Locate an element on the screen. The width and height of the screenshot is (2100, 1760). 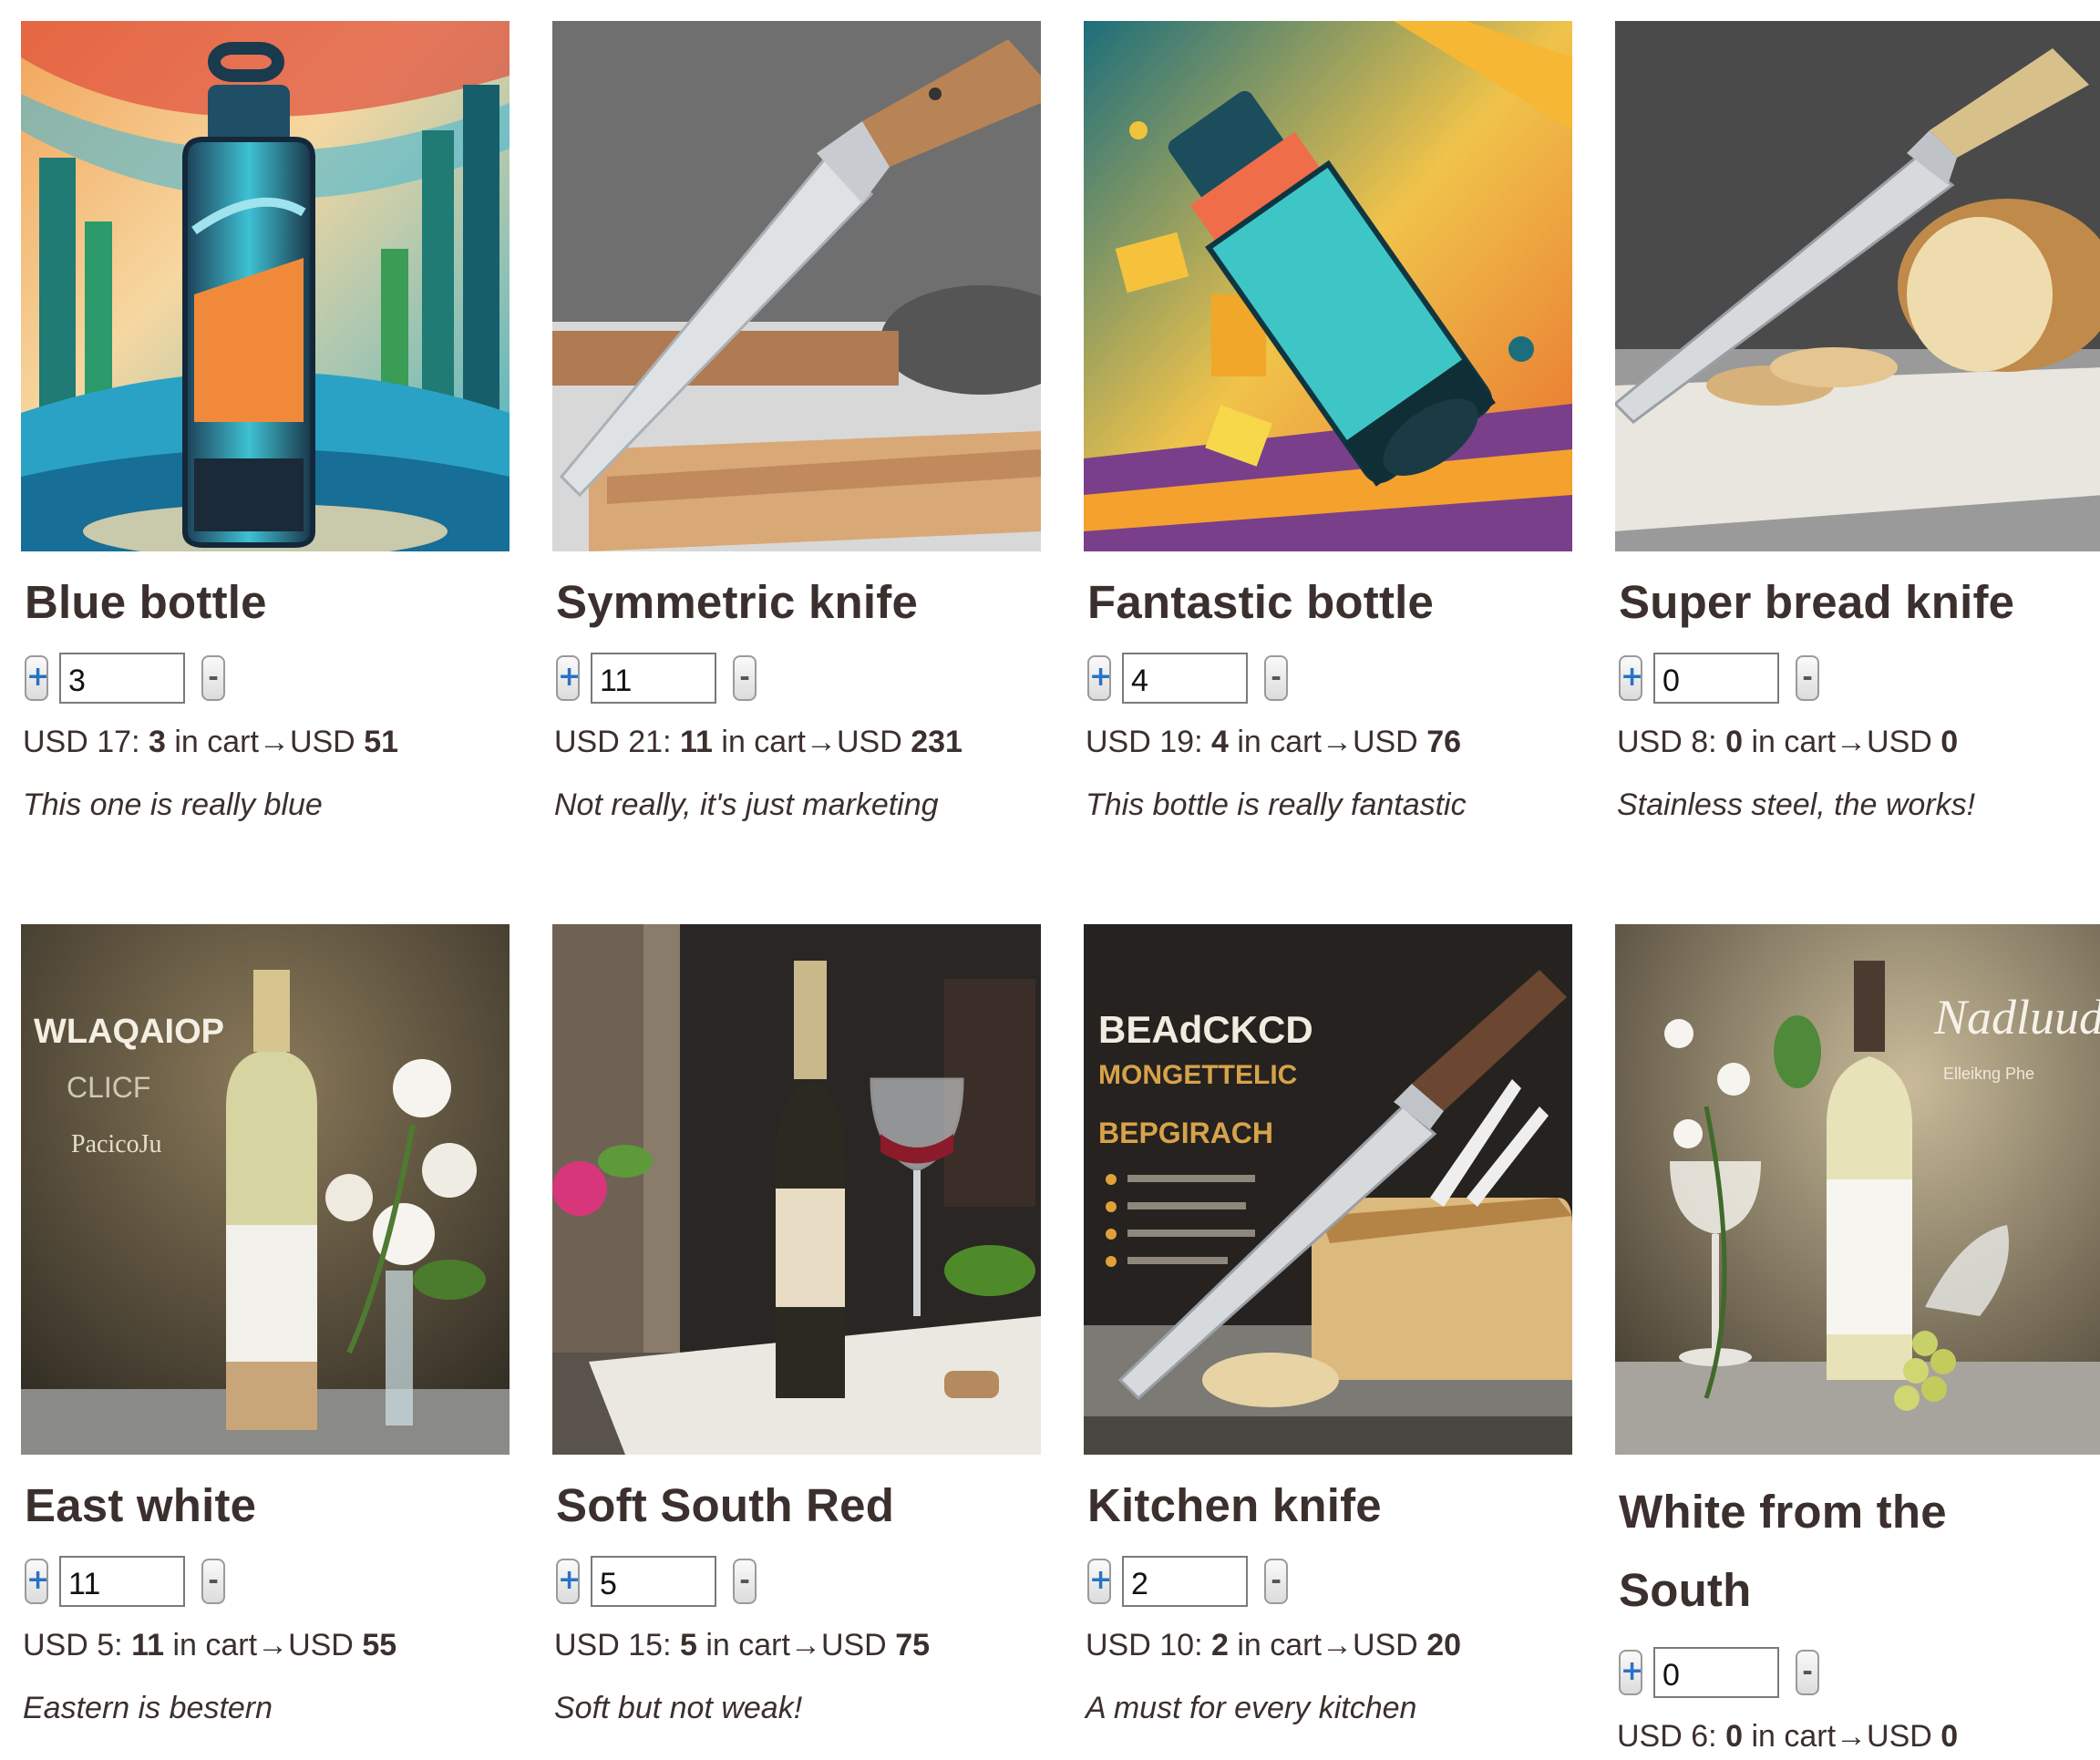
red-wine-illustration is located at coordinates (797, 1189).